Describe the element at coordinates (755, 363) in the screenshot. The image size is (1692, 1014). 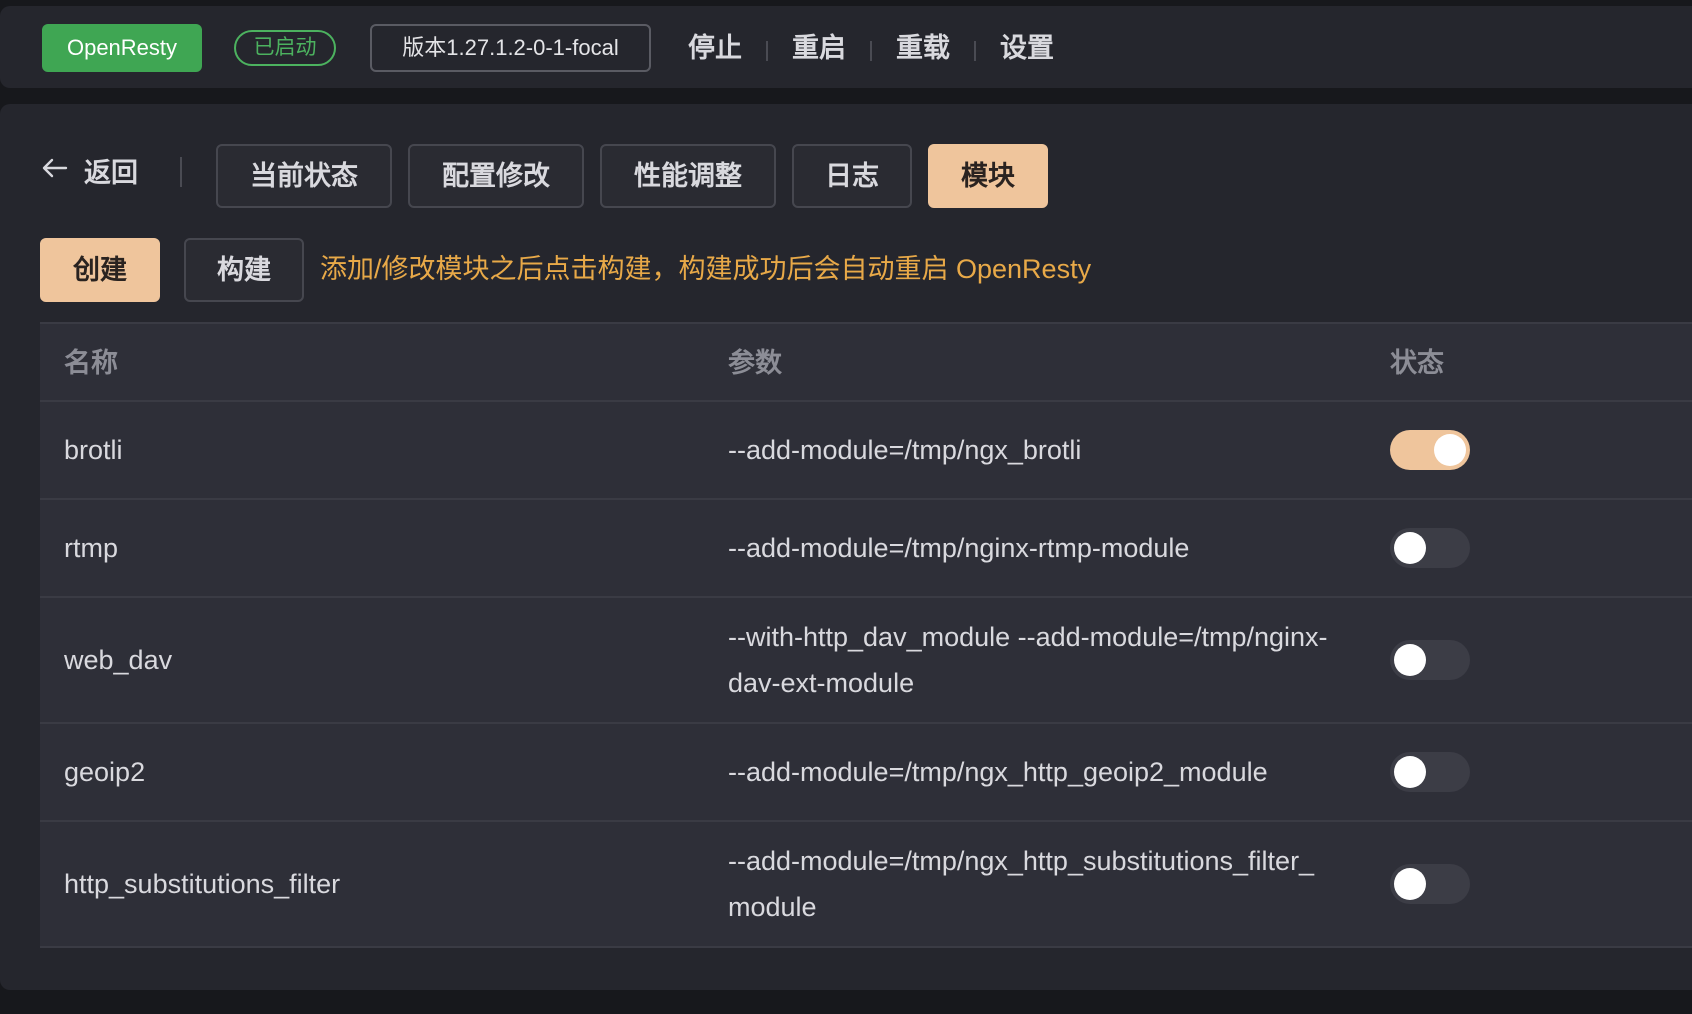
I see `column-header-params: 参数` at that location.